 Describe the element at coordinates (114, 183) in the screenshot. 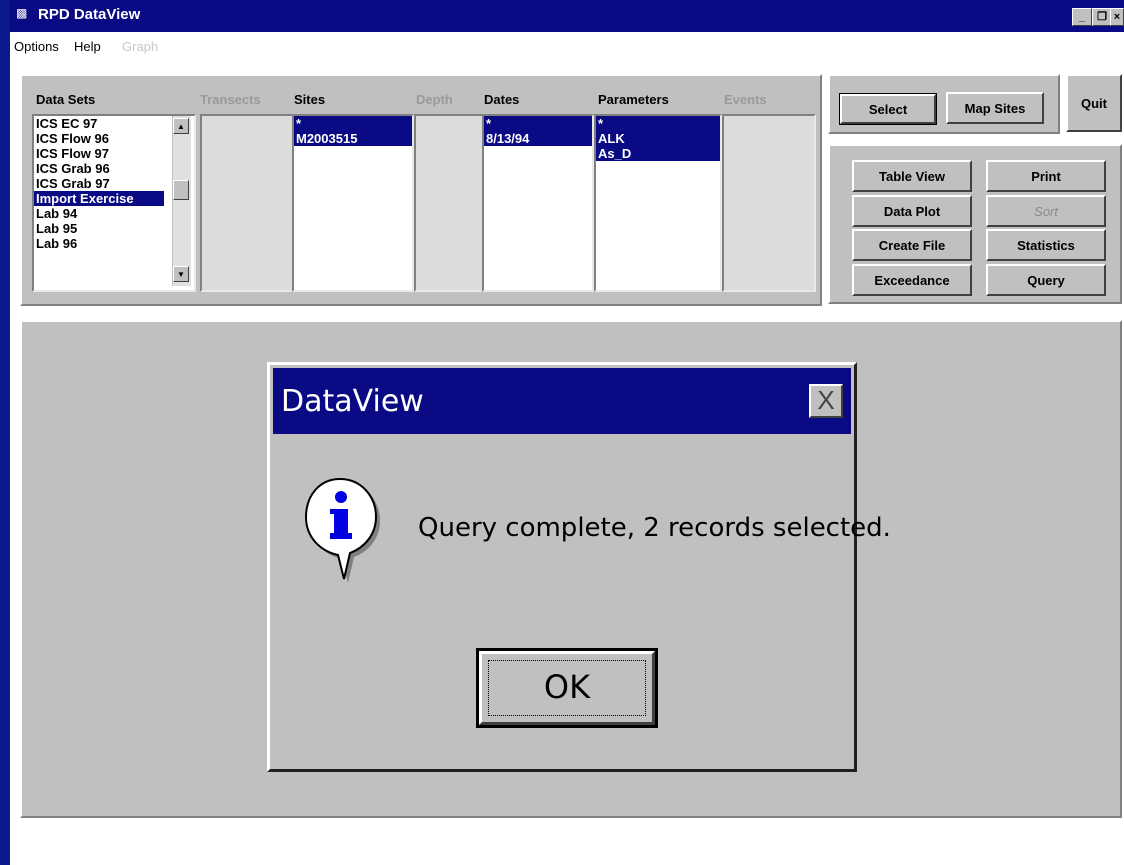

I see `list-item: ICS Grab 97` at that location.